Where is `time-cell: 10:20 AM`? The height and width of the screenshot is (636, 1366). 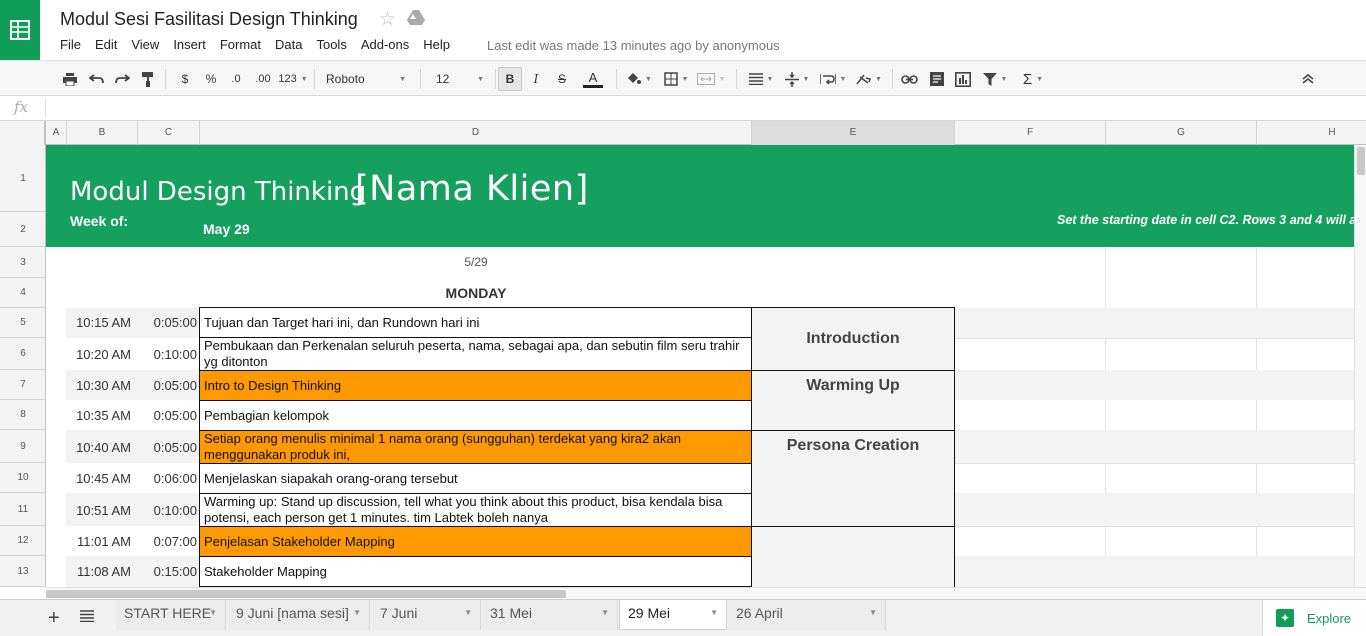
time-cell: 10:20 AM is located at coordinates (101, 354).